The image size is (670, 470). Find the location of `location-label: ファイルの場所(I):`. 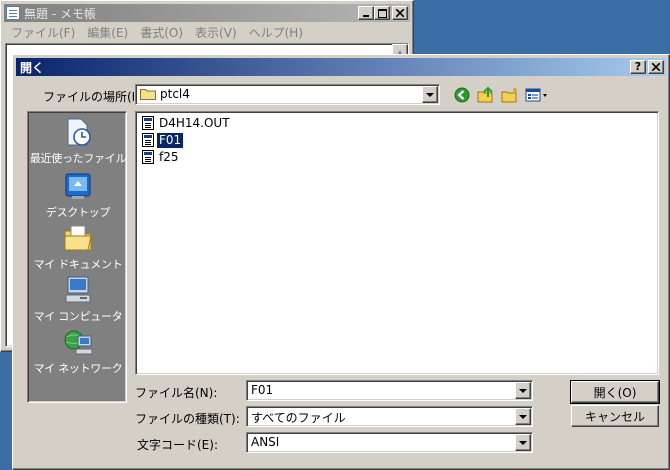

location-label: ファイルの場所(I): is located at coordinates (93, 97).